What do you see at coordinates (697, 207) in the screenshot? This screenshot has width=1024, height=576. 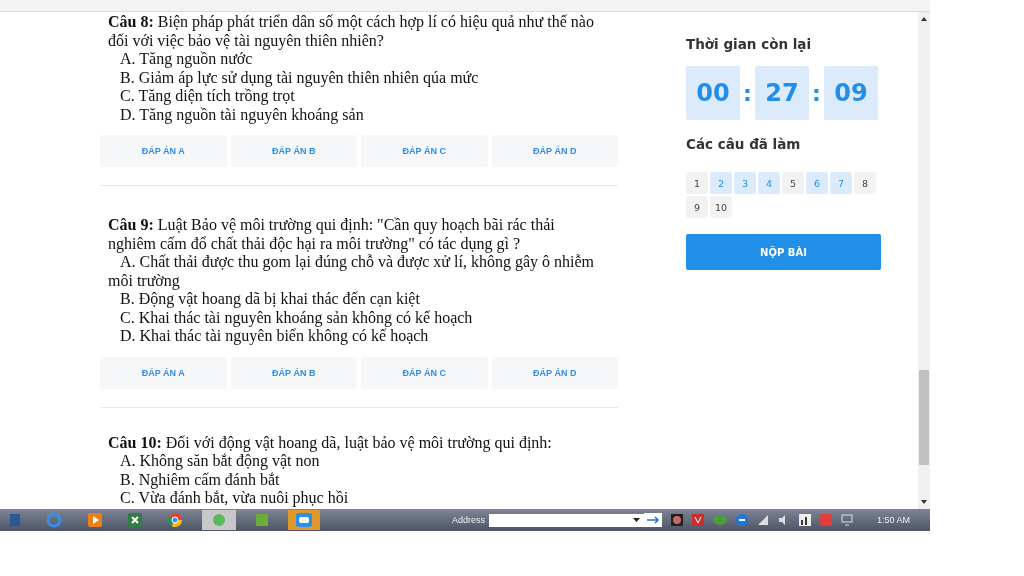 I see `question-number: 9` at bounding box center [697, 207].